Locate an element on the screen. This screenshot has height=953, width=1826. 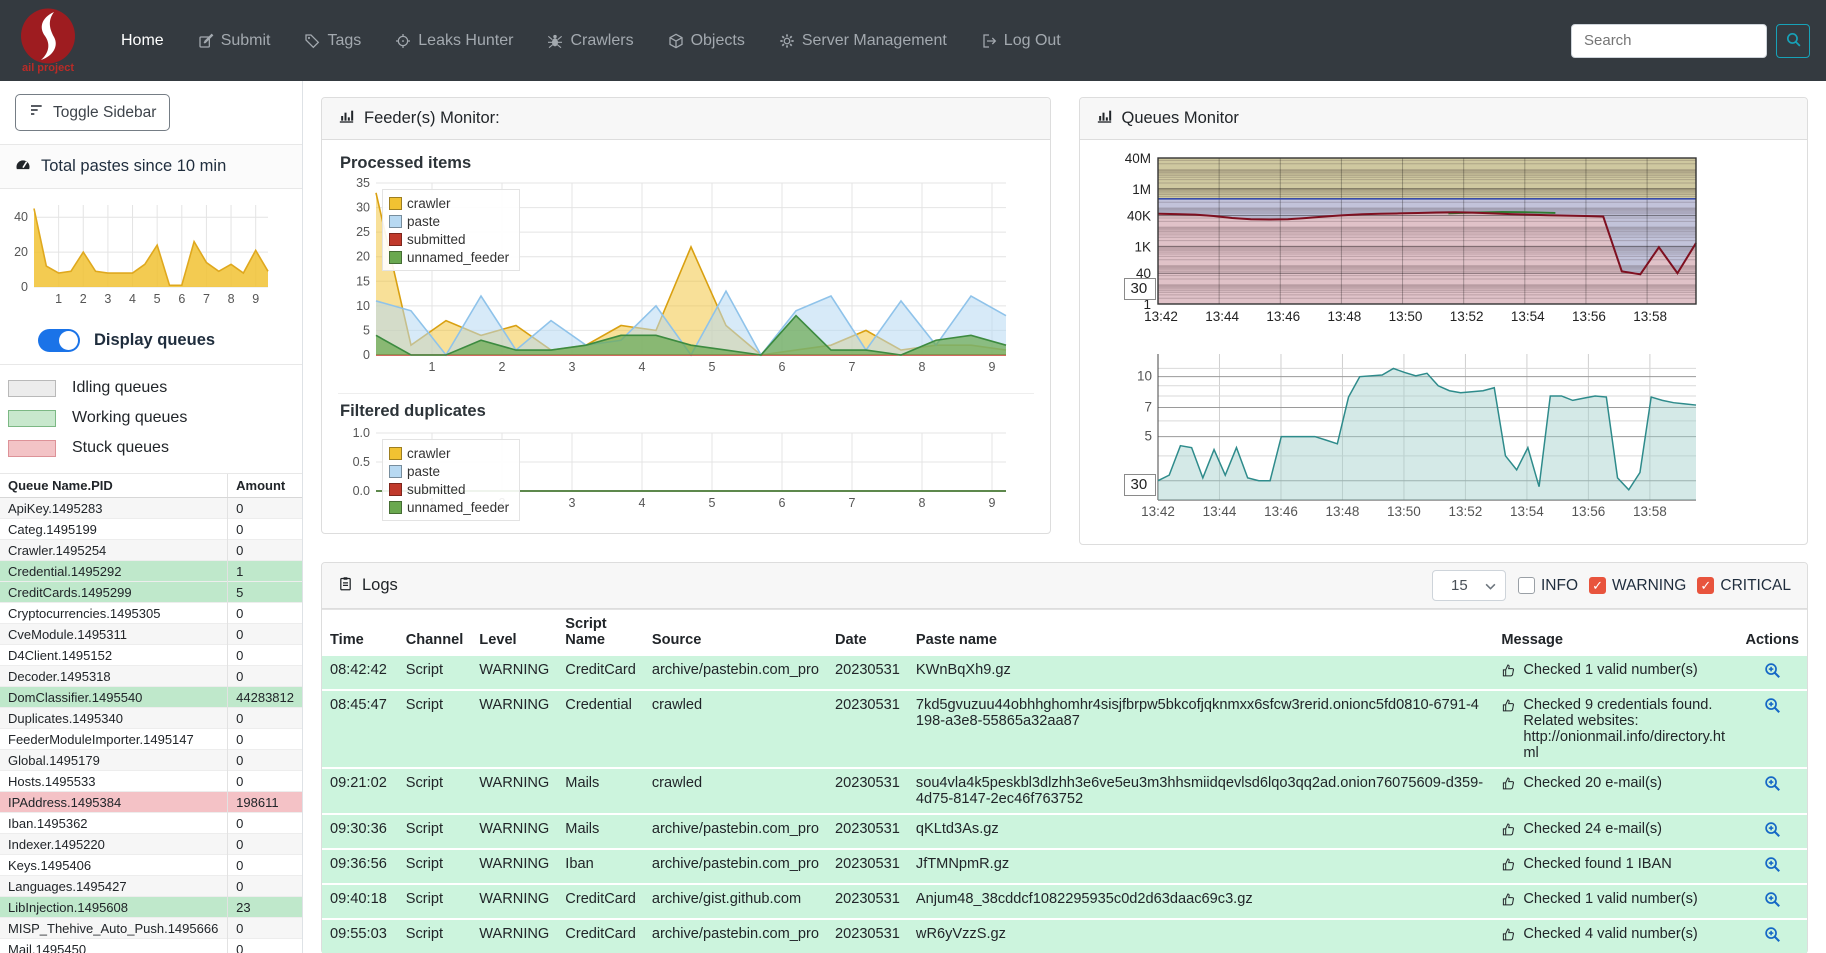
filter-checkbox-critical: ✓ CRITICAL is located at coordinates (1744, 586).